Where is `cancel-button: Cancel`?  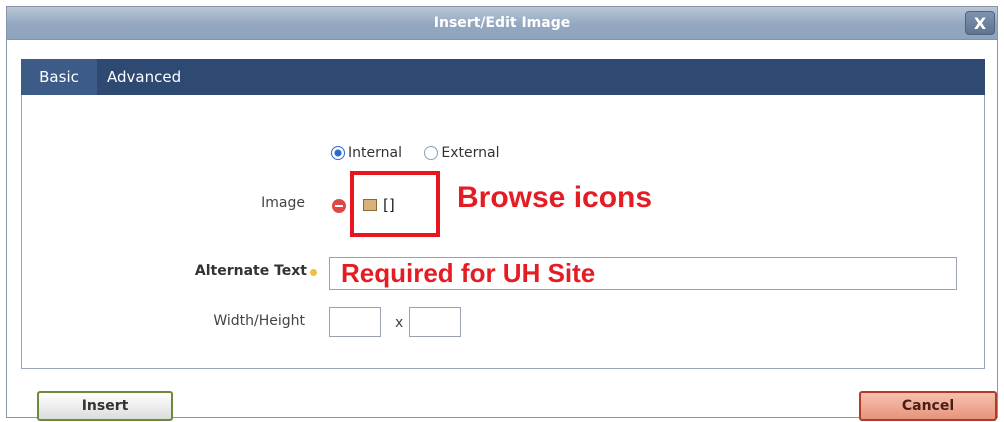
cancel-button: Cancel is located at coordinates (928, 406).